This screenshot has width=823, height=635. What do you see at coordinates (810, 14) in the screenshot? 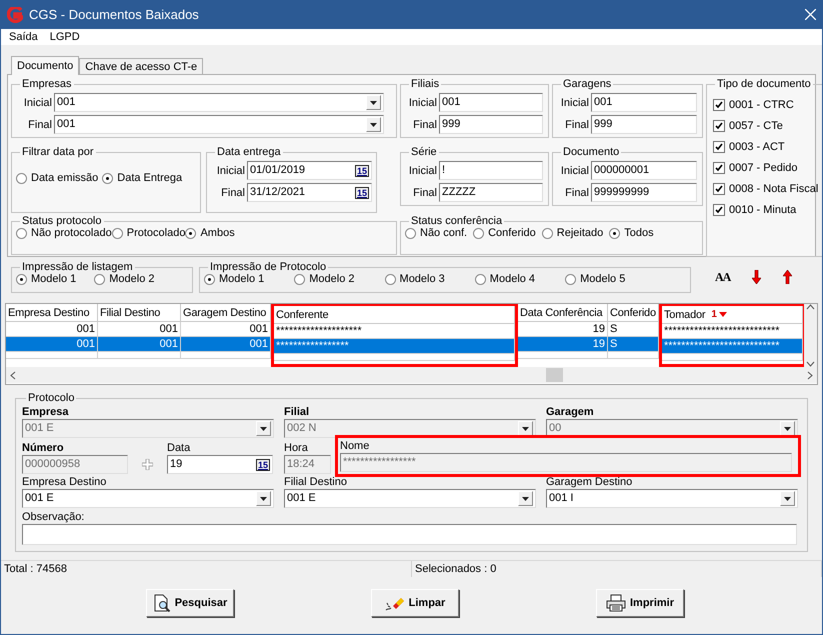
I see `close-icon` at bounding box center [810, 14].